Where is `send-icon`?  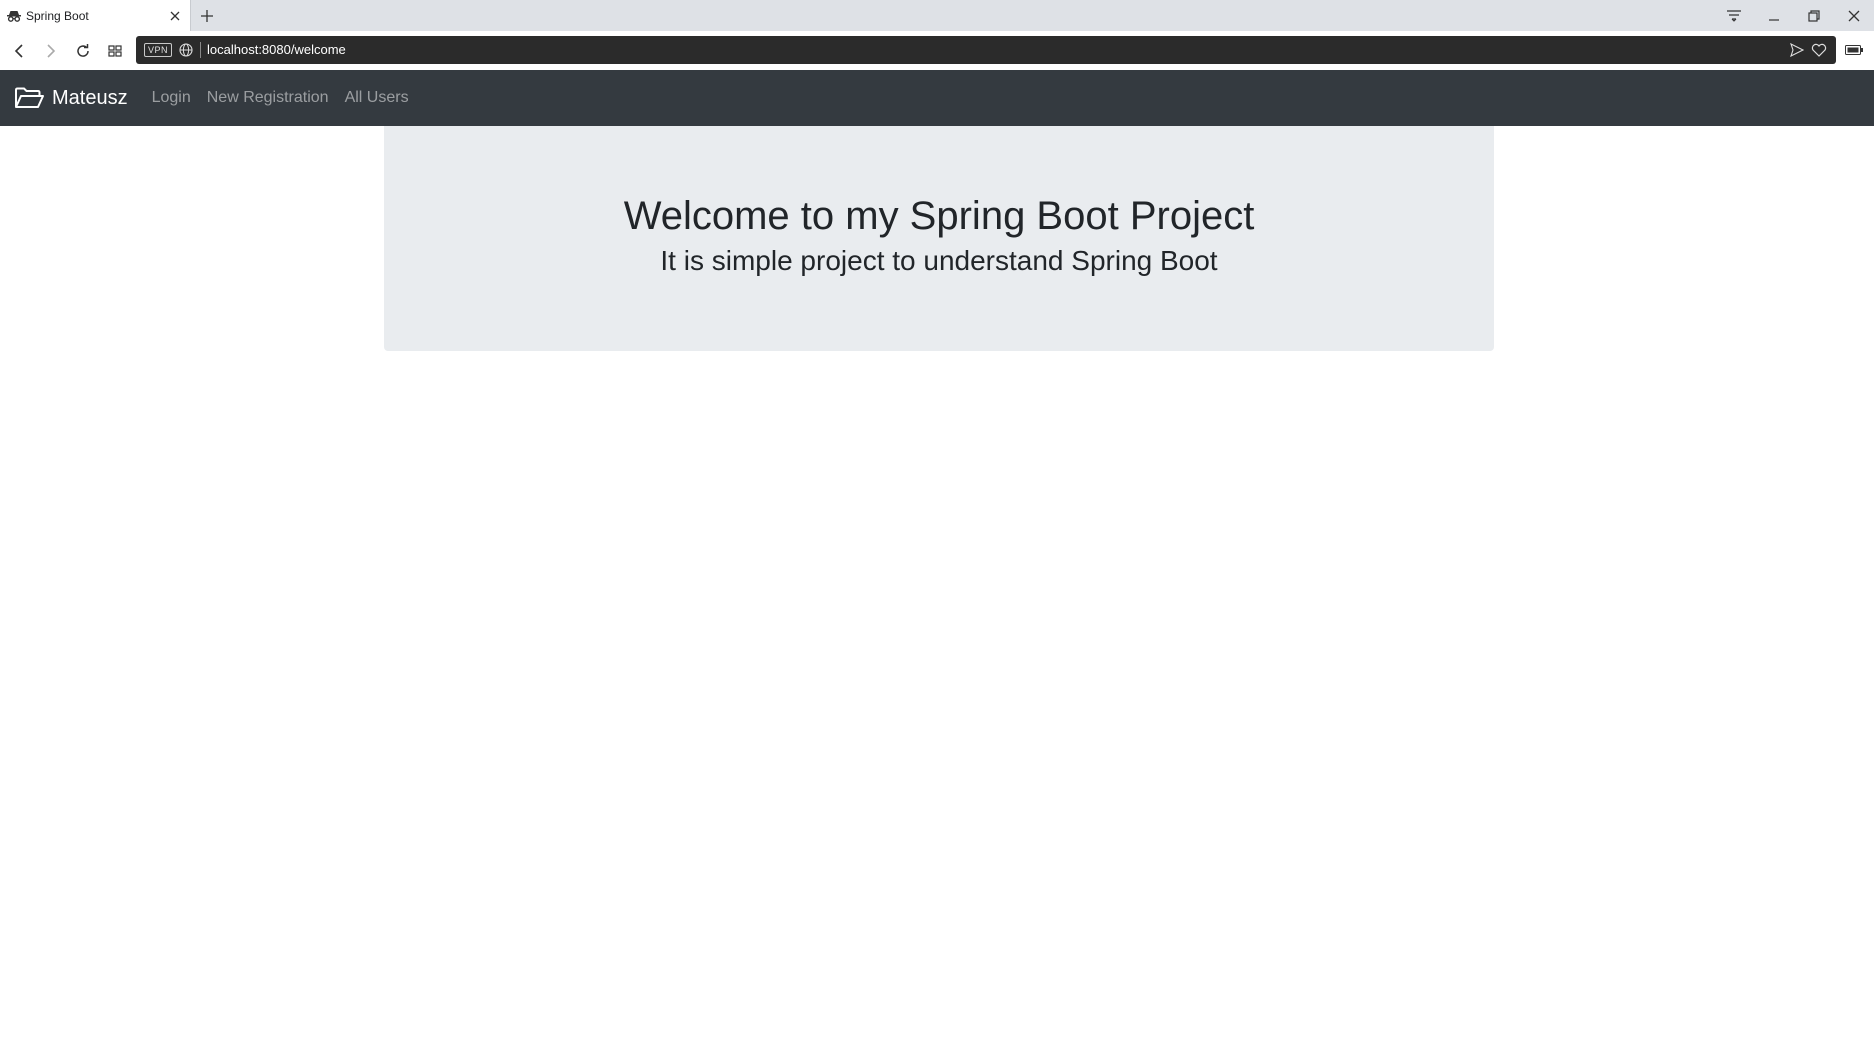
send-icon is located at coordinates (1797, 50).